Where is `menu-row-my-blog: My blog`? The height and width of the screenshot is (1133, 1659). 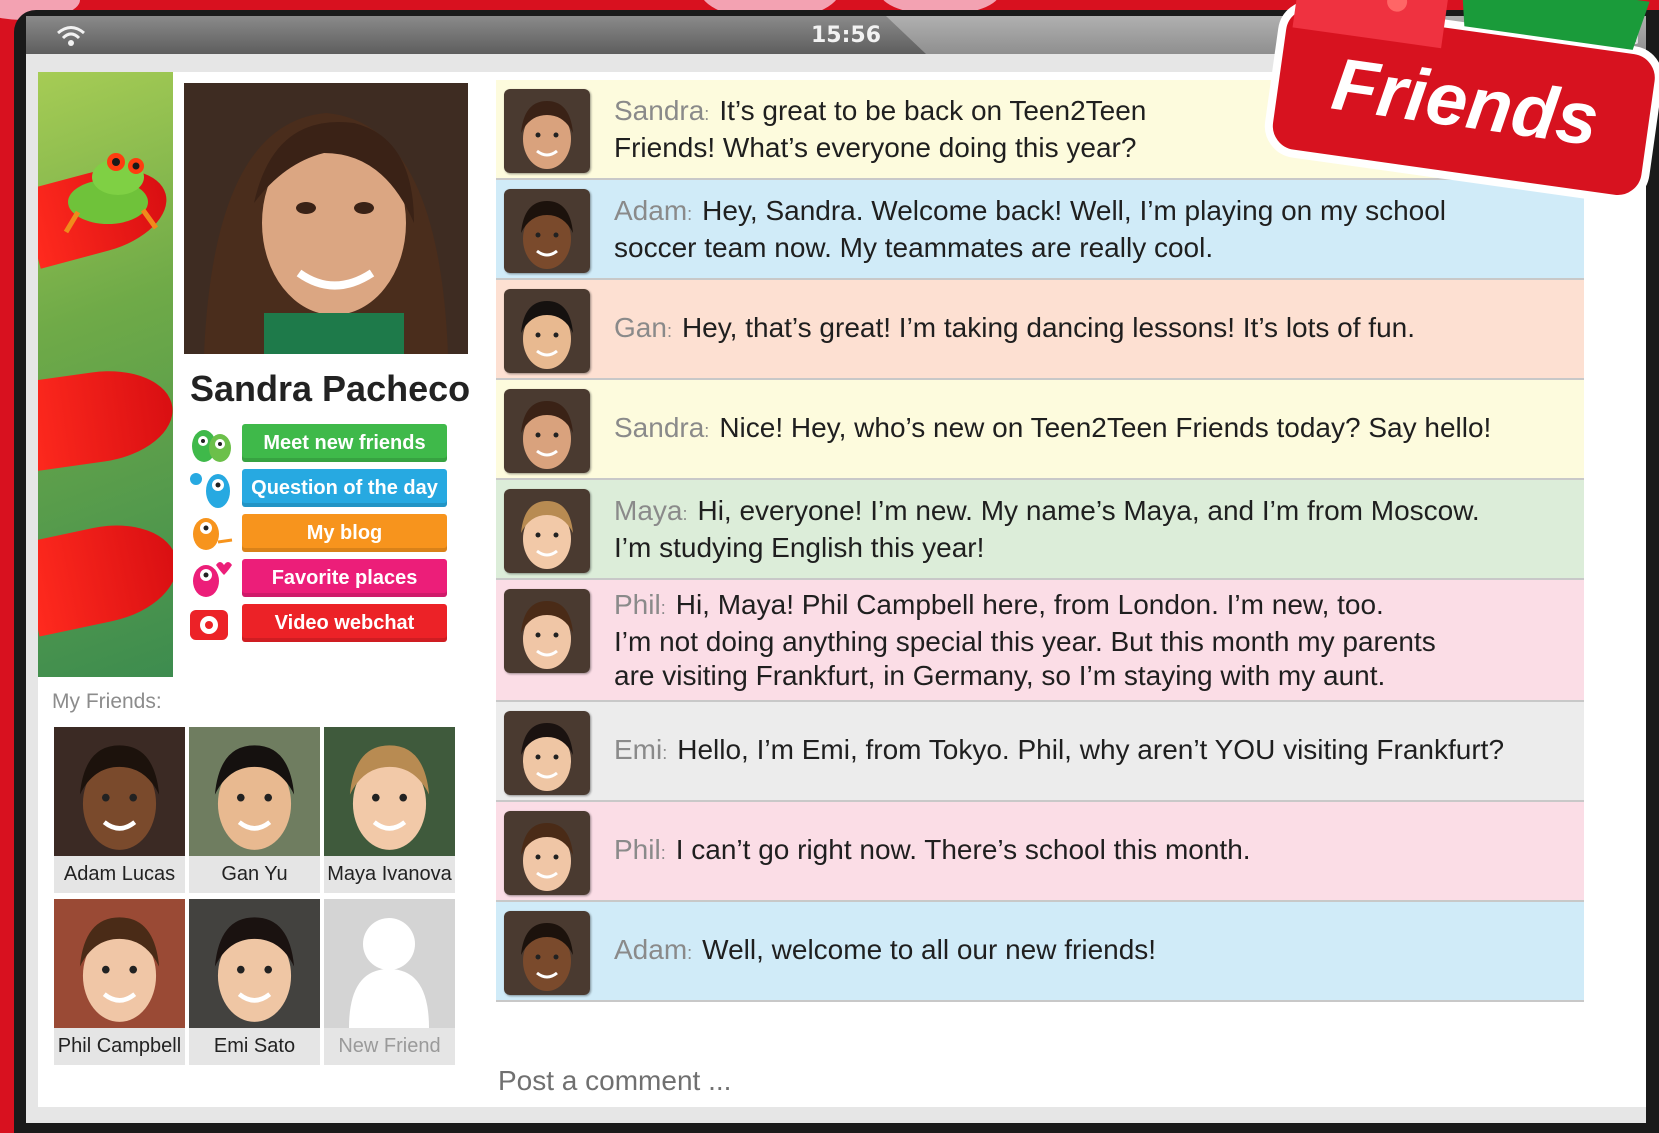 menu-row-my-blog: My blog is located at coordinates (333, 536).